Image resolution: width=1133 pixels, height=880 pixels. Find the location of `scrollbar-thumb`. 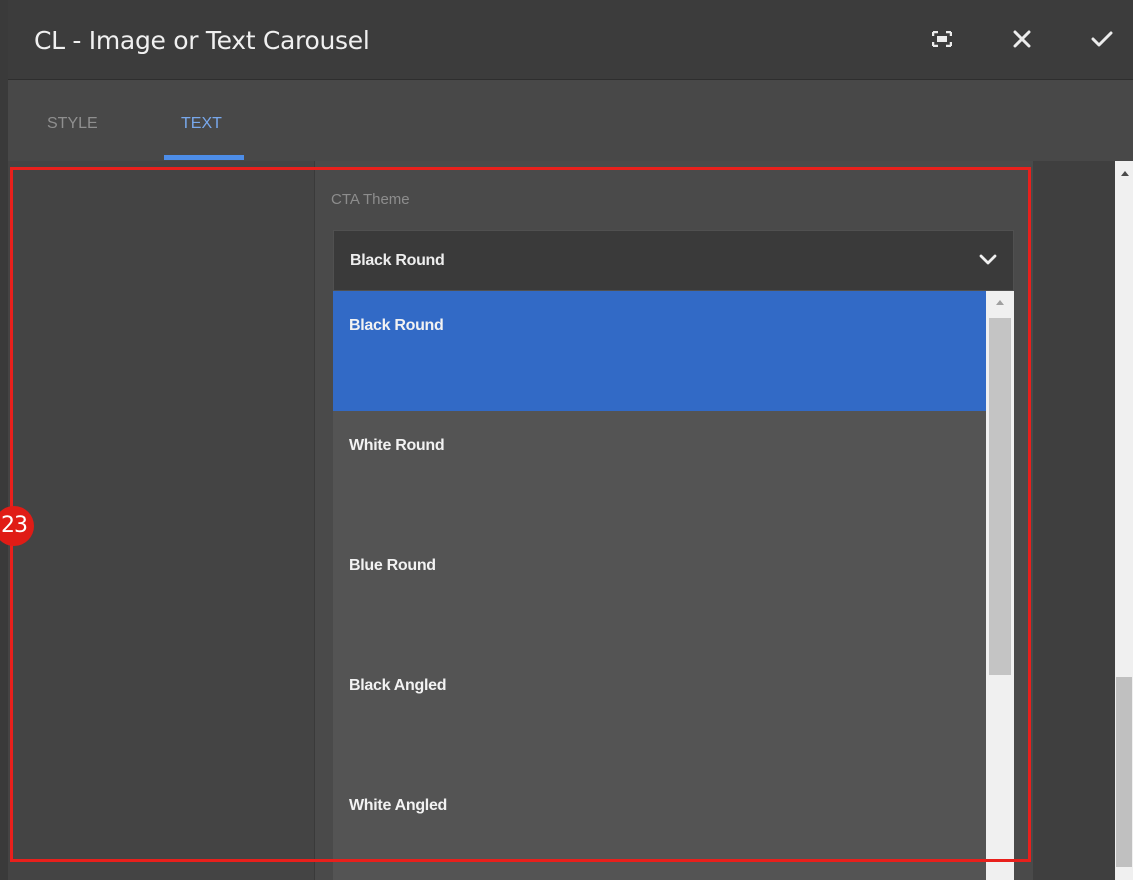

scrollbar-thumb is located at coordinates (1124, 772).